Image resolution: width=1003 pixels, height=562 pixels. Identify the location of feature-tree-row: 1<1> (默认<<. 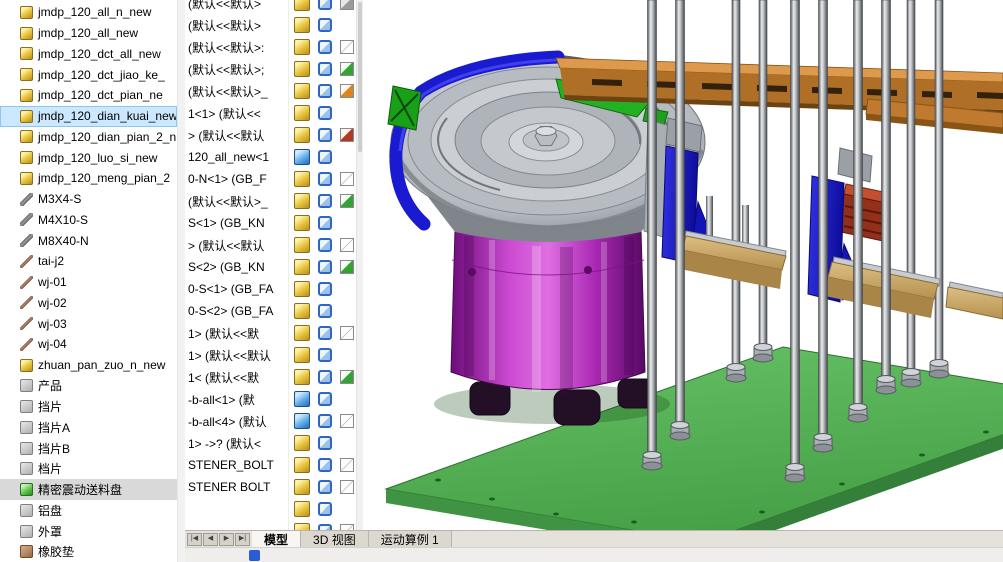
(270, 113).